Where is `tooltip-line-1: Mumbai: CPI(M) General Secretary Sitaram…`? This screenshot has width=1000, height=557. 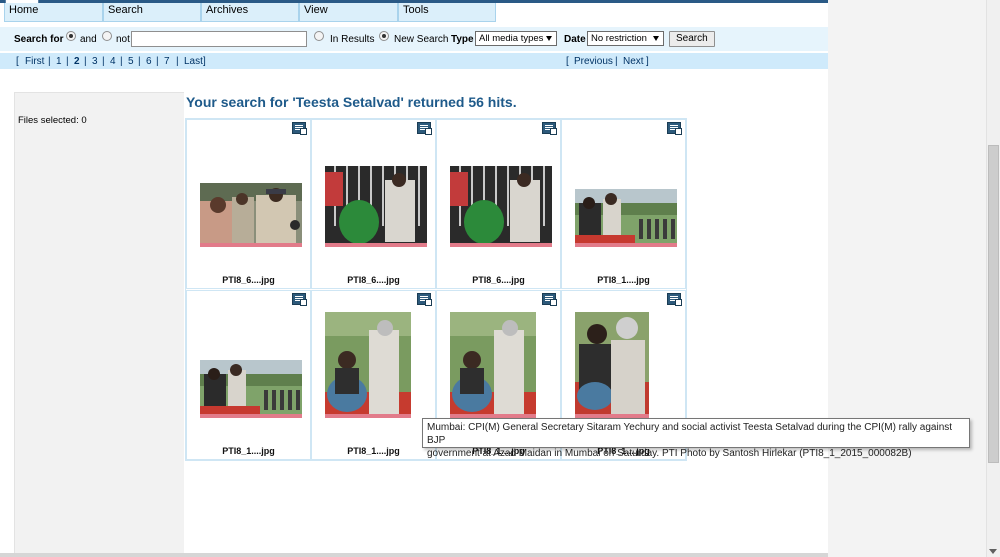
tooltip-line-1: Mumbai: CPI(M) General Secretary Sitaram… is located at coordinates (690, 434).